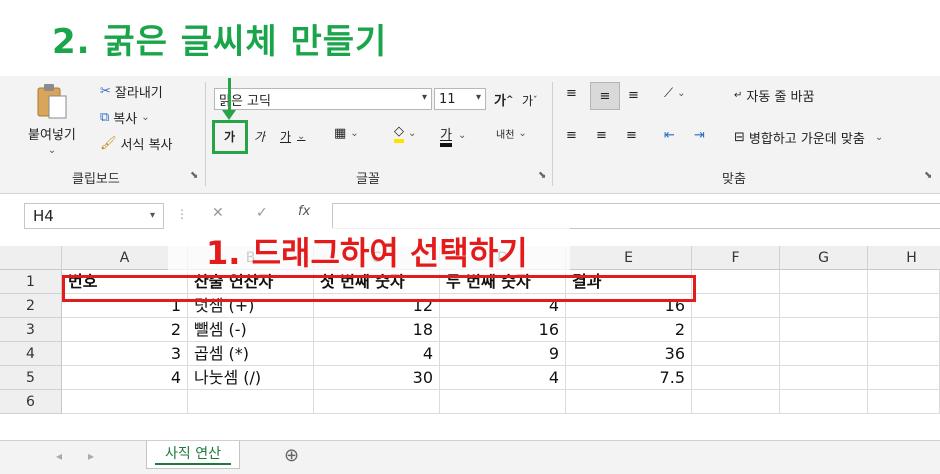 Image resolution: width=940 pixels, height=474 pixels. Describe the element at coordinates (552, 134) in the screenshot. I see `group-divider` at that location.